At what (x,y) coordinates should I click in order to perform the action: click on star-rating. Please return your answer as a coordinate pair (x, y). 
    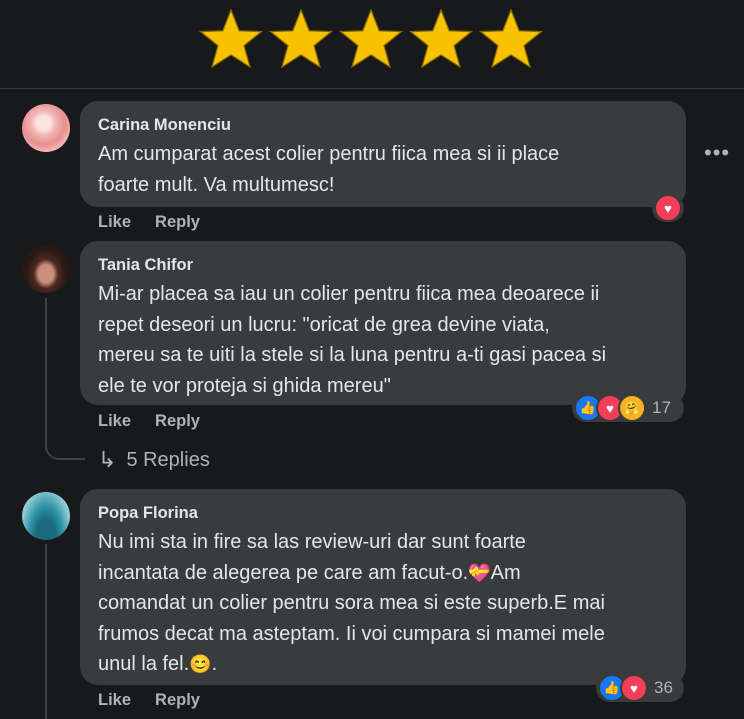
    Looking at the image, I should click on (371, 39).